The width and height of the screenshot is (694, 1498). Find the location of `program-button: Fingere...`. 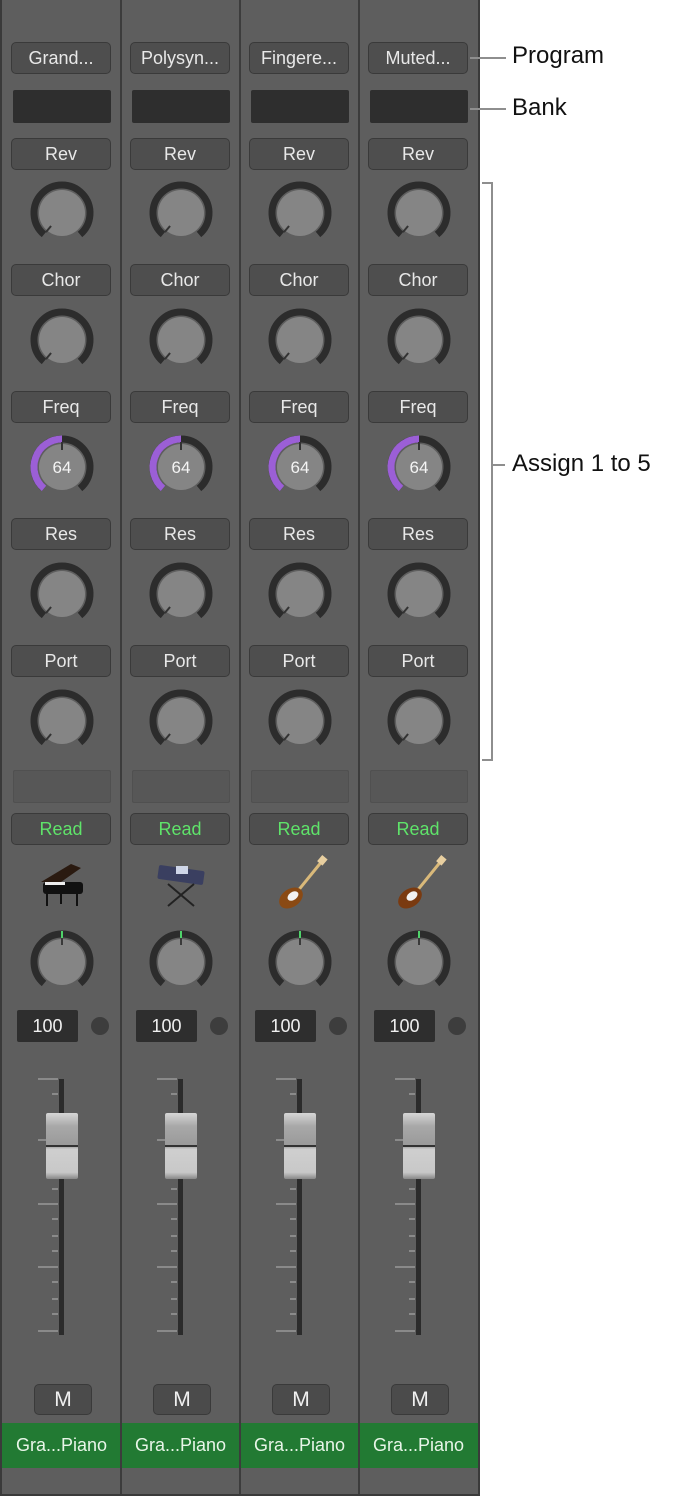

program-button: Fingere... is located at coordinates (299, 58).